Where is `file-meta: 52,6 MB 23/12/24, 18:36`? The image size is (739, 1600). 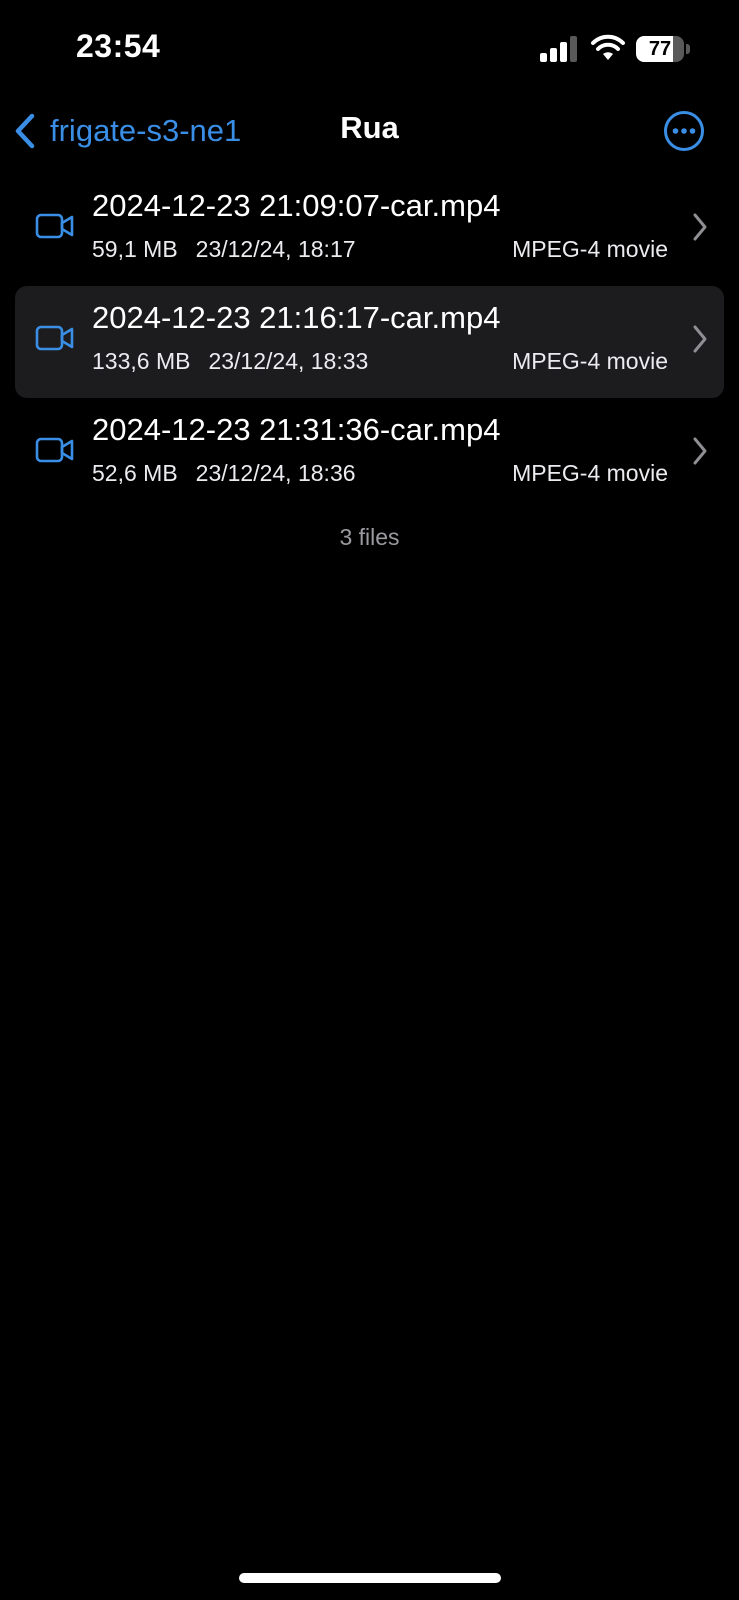
file-meta: 52,6 MB 23/12/24, 18:36 is located at coordinates (224, 473).